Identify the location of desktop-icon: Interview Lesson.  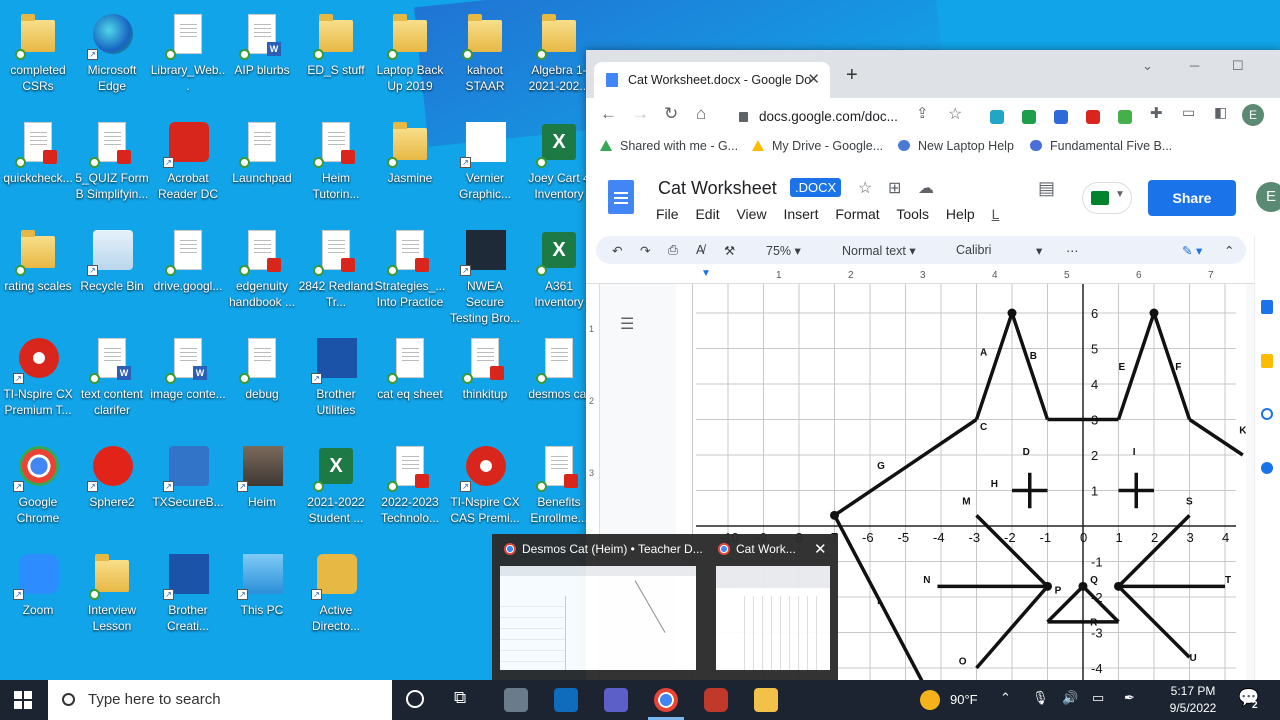
(112, 598).